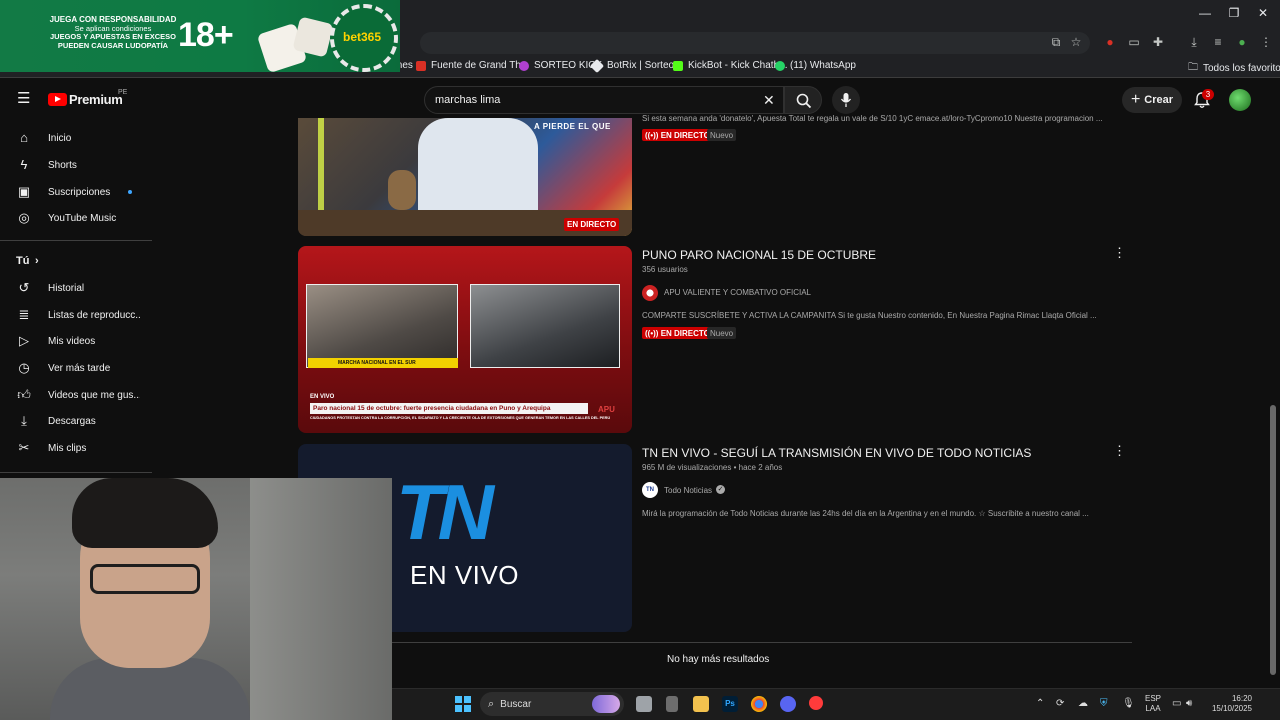 The width and height of the screenshot is (1280, 720). What do you see at coordinates (76, 368) in the screenshot?
I see `sidebar-item-ver-mas-tarde: ◷ Ver más tarde` at bounding box center [76, 368].